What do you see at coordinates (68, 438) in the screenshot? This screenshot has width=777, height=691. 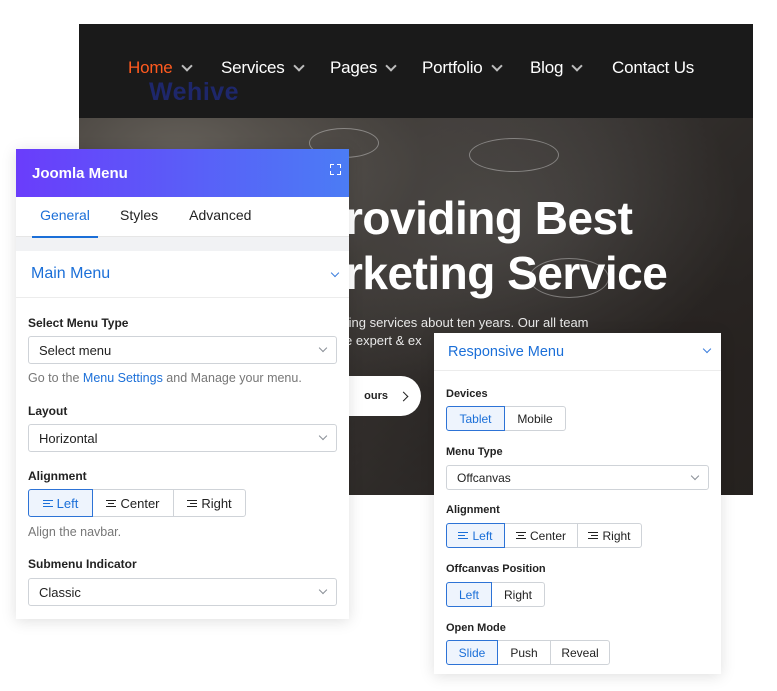 I see `select-value: Horizontal` at bounding box center [68, 438].